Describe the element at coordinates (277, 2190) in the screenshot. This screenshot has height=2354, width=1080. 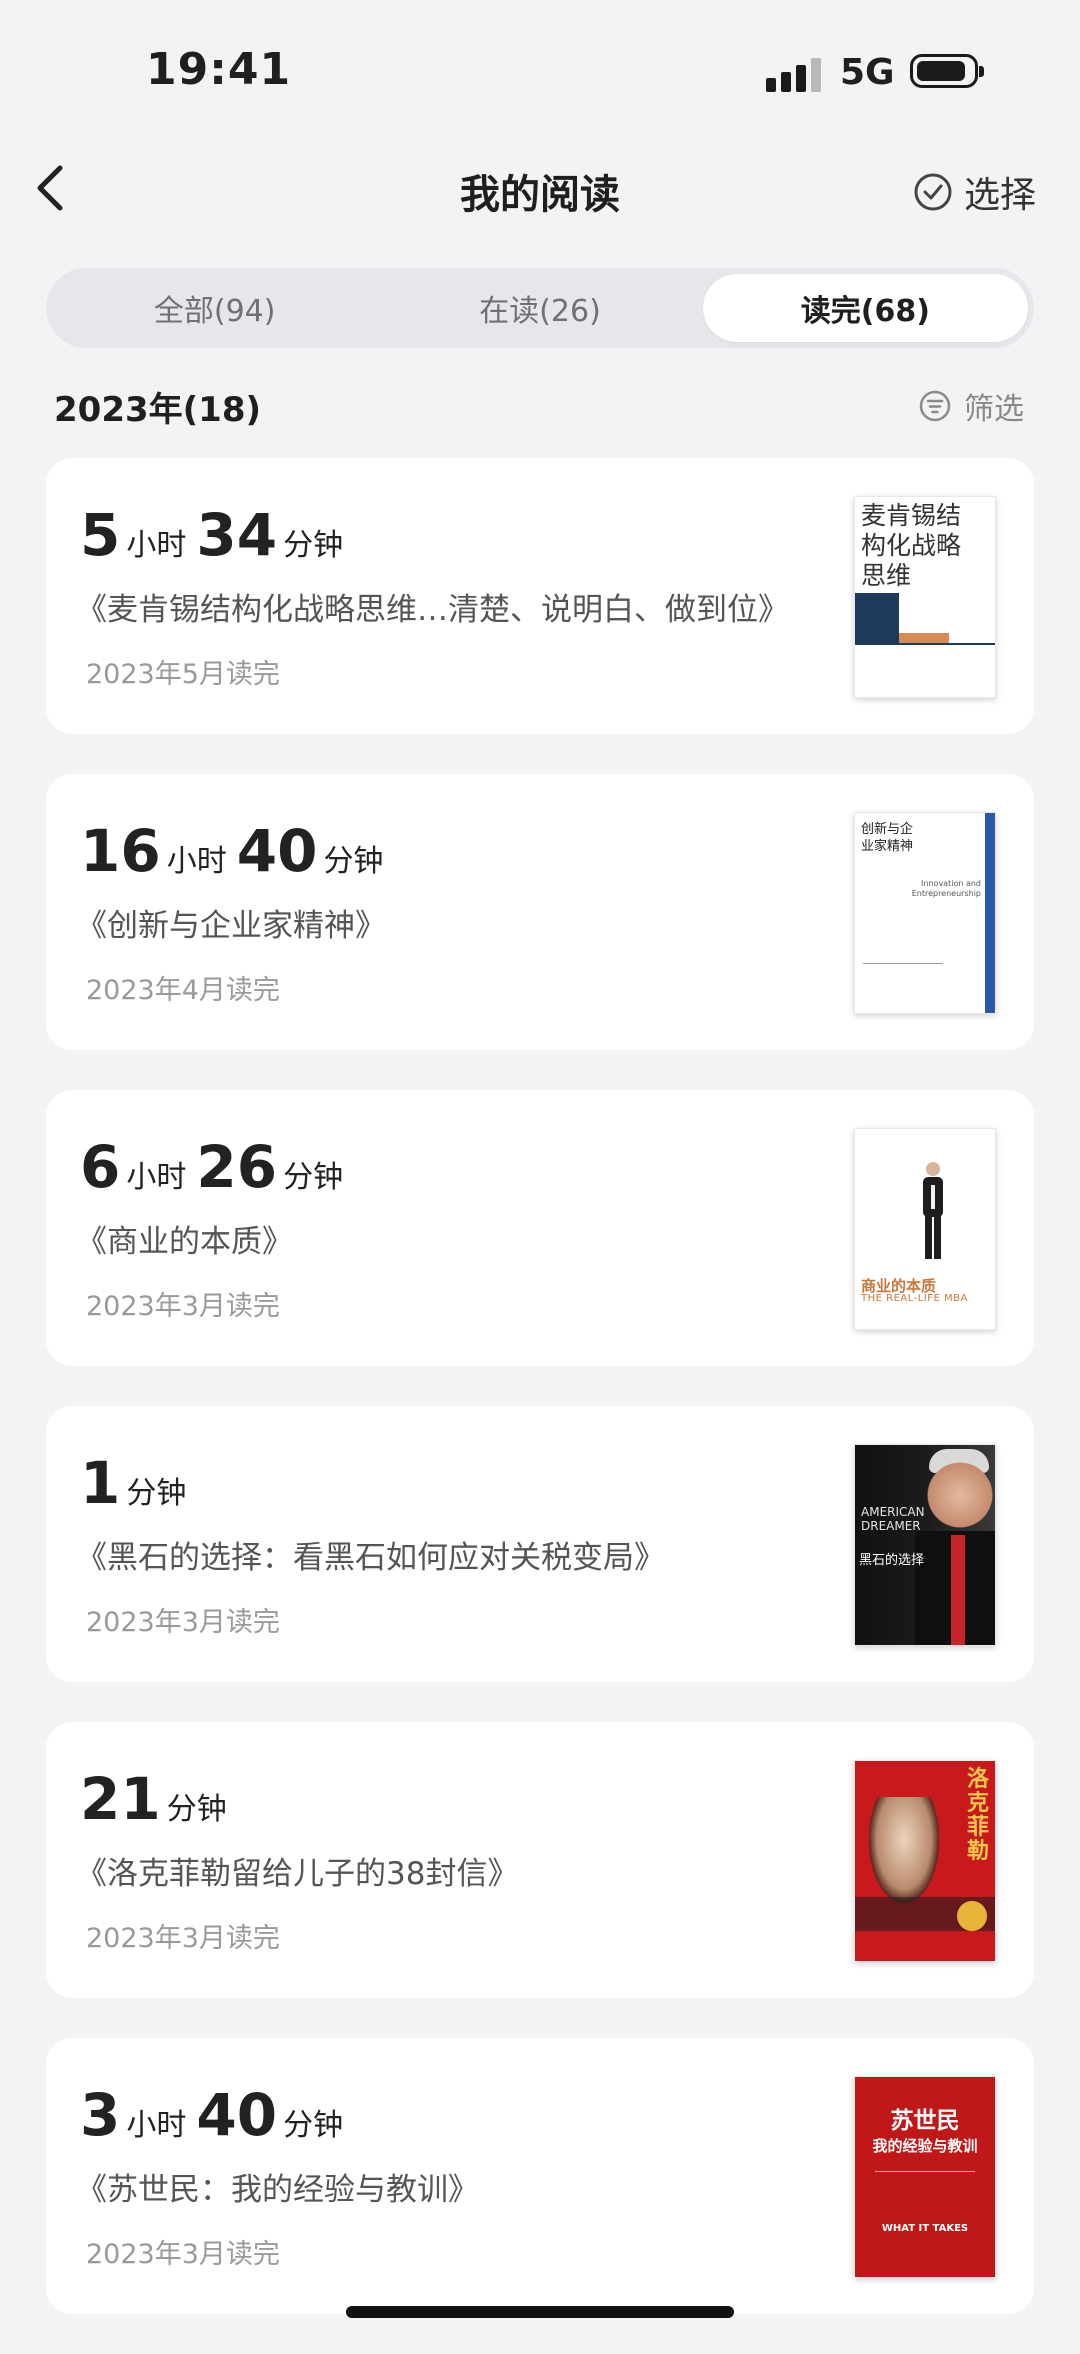
I see `book-title: 《苏世民：我的经验与教训》` at that location.